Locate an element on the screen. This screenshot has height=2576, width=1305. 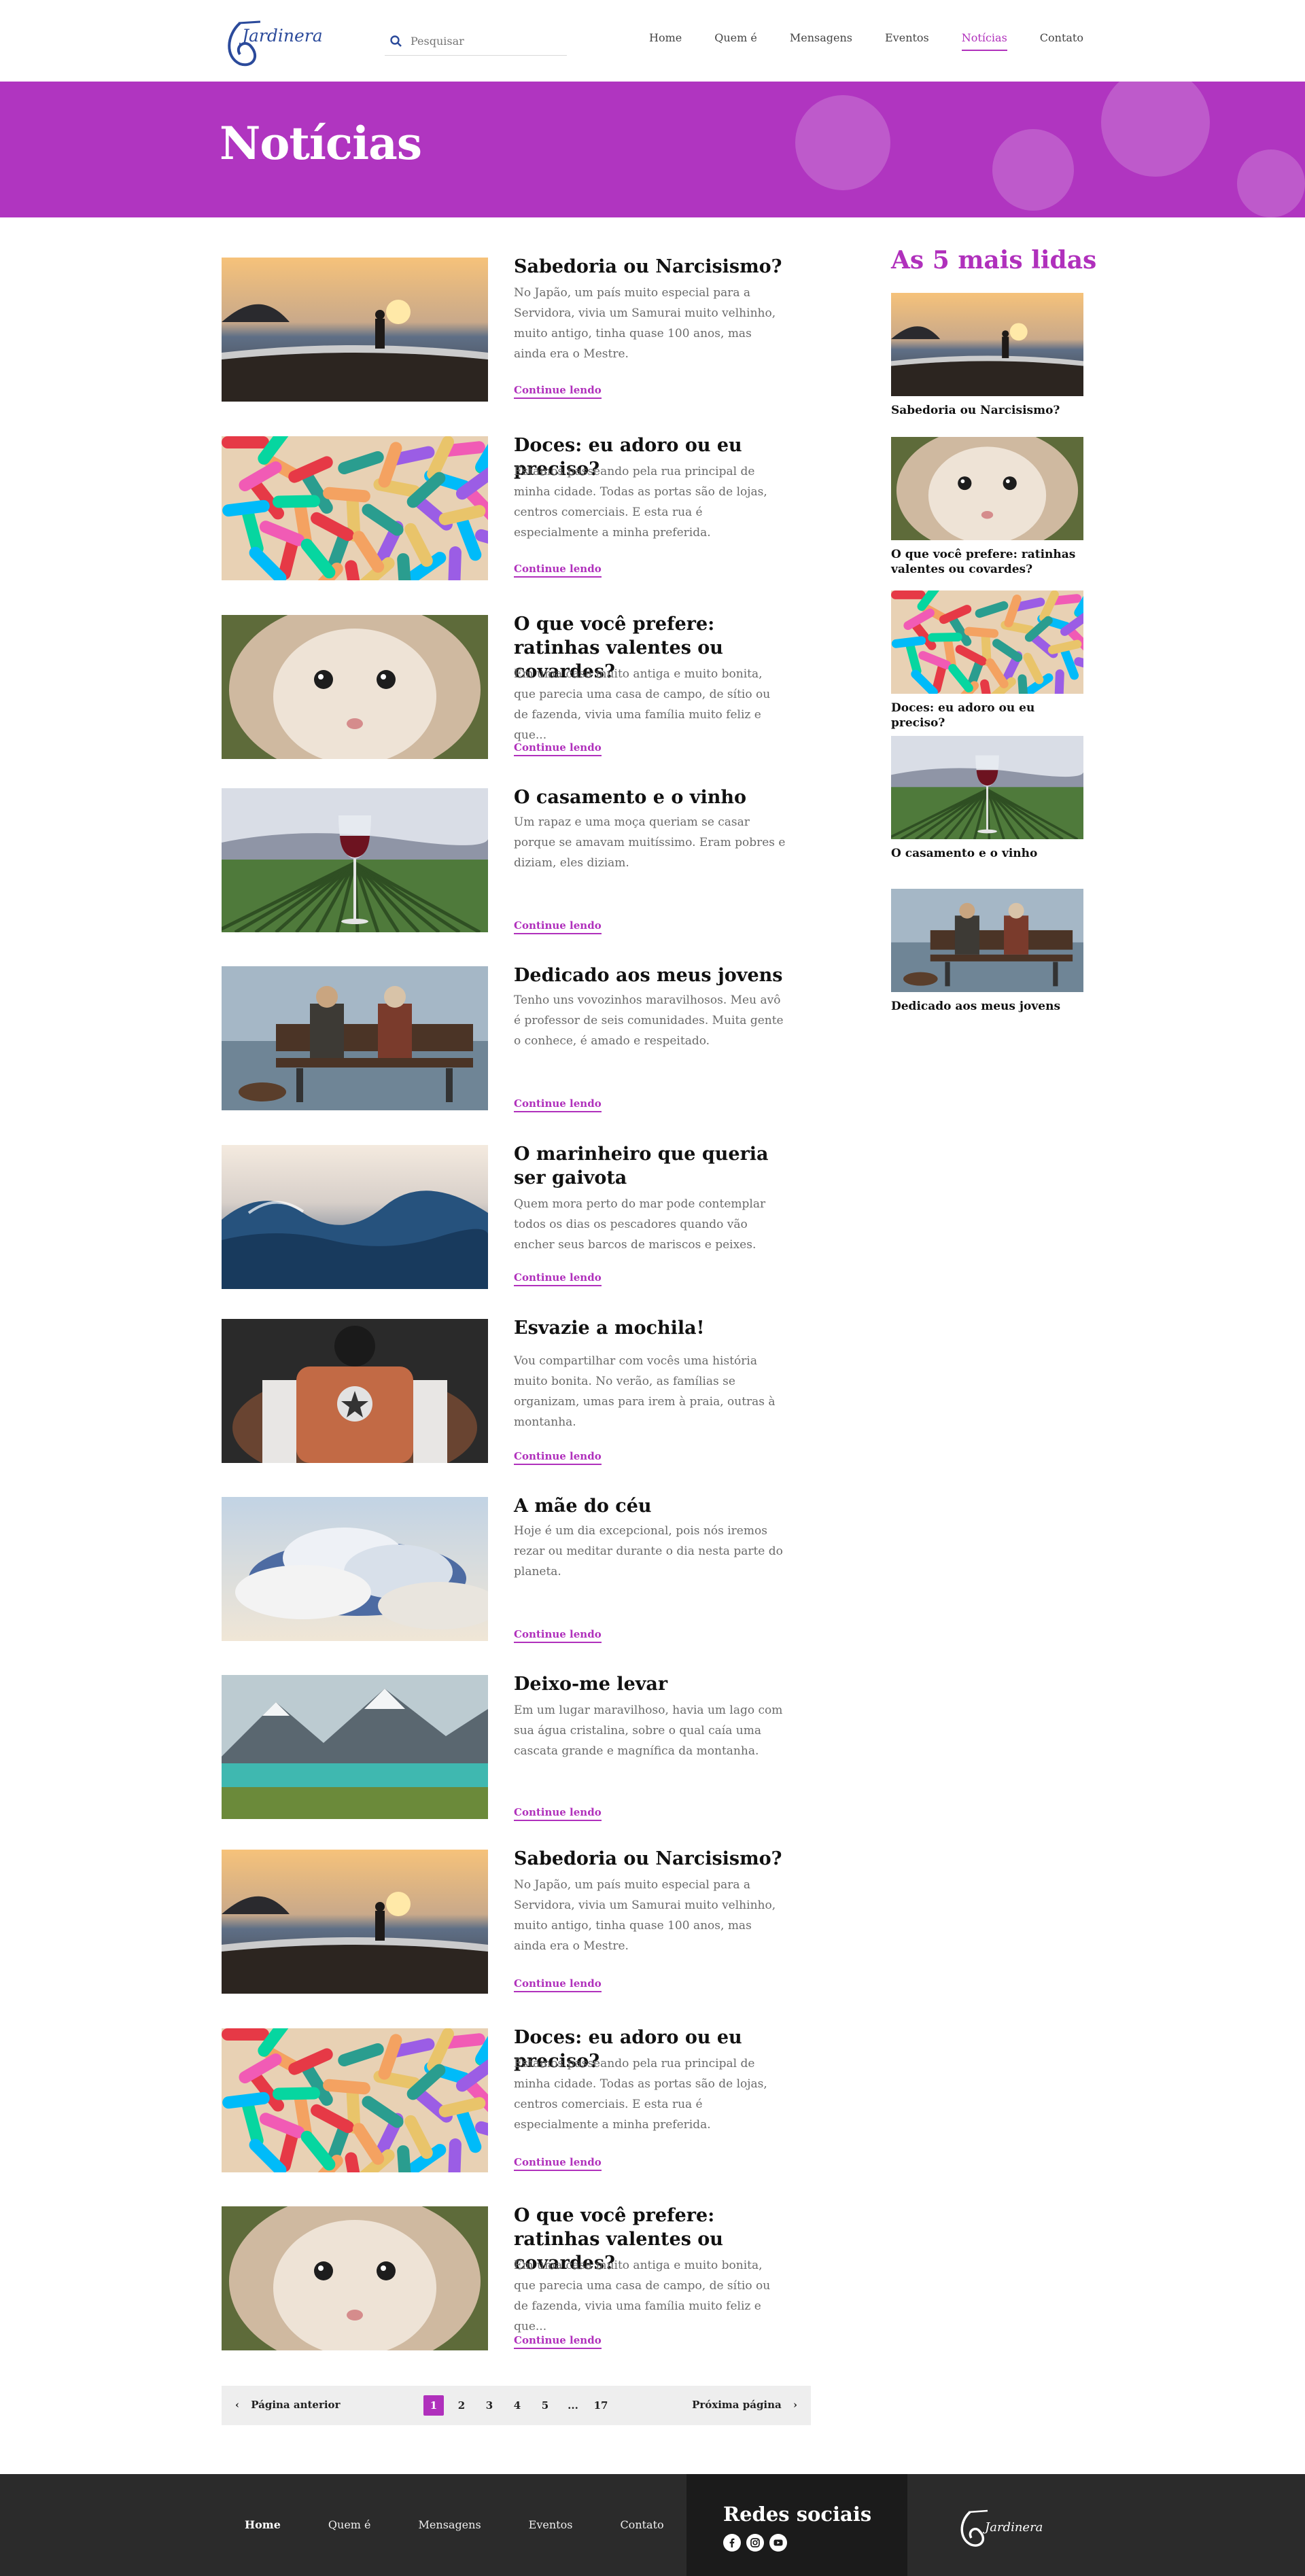
instagram-icon is located at coordinates (755, 2543).